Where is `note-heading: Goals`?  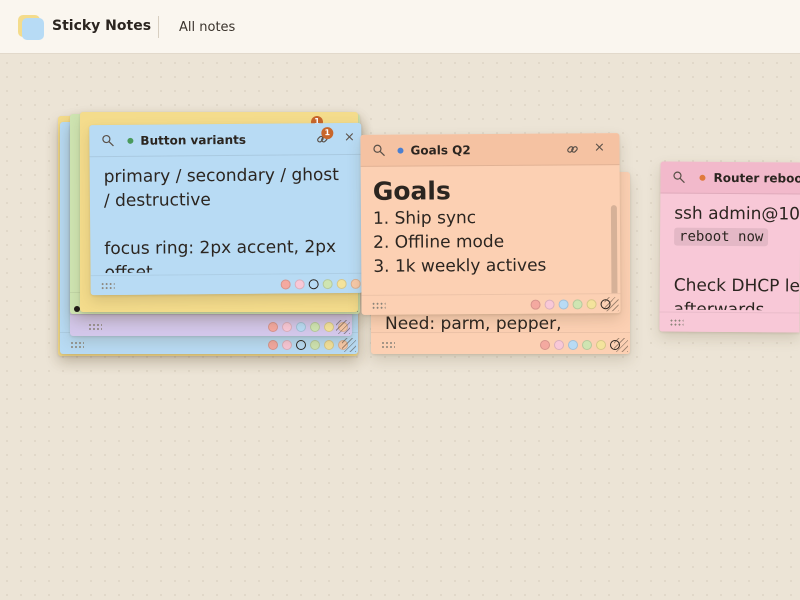
note-heading: Goals is located at coordinates (411, 191).